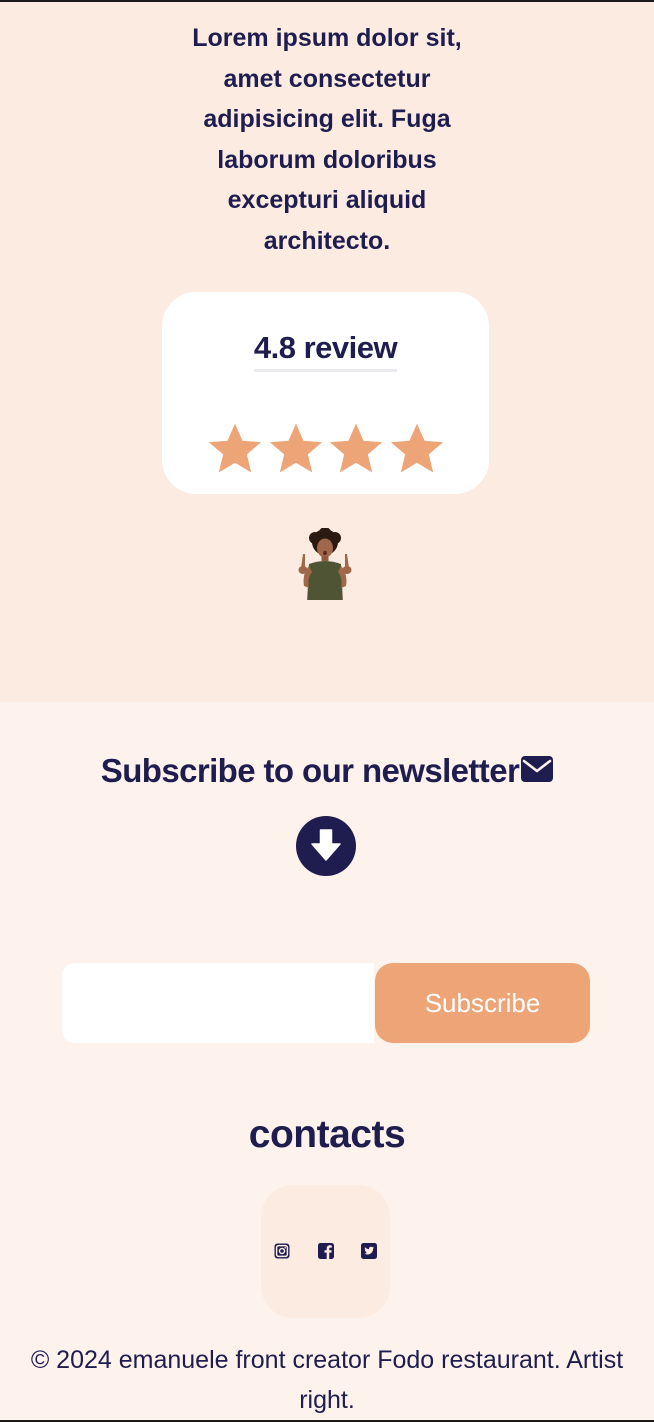 The image size is (654, 1422). I want to click on review-card: 4.8 review, so click(325, 393).